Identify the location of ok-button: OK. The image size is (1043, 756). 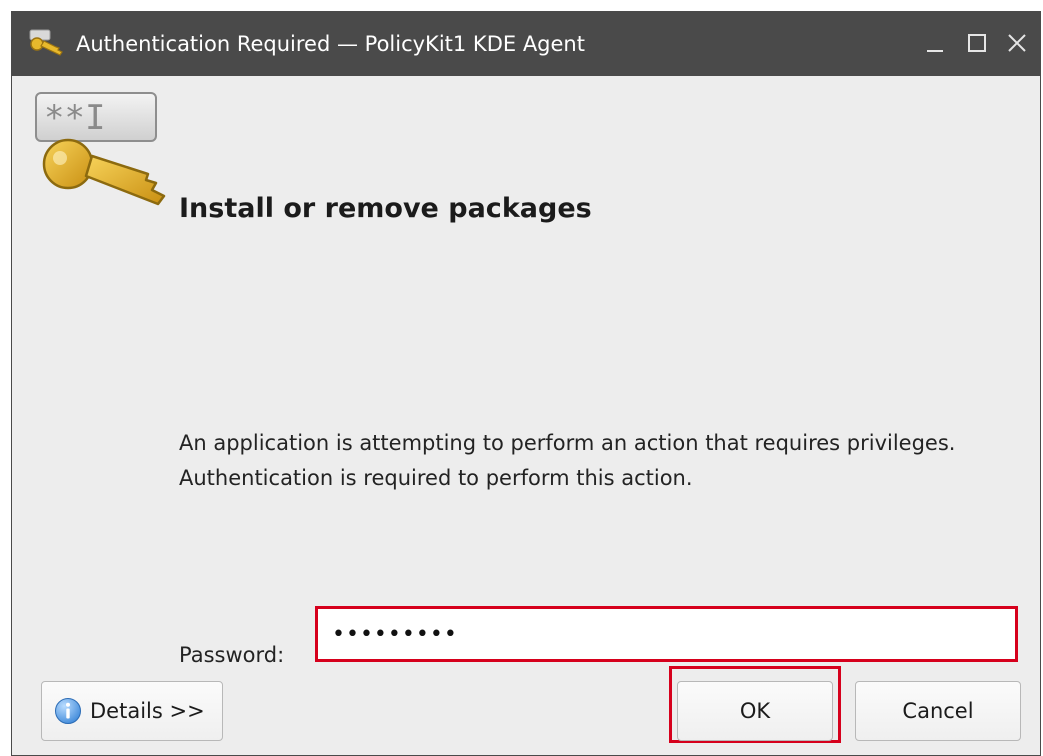
(755, 711).